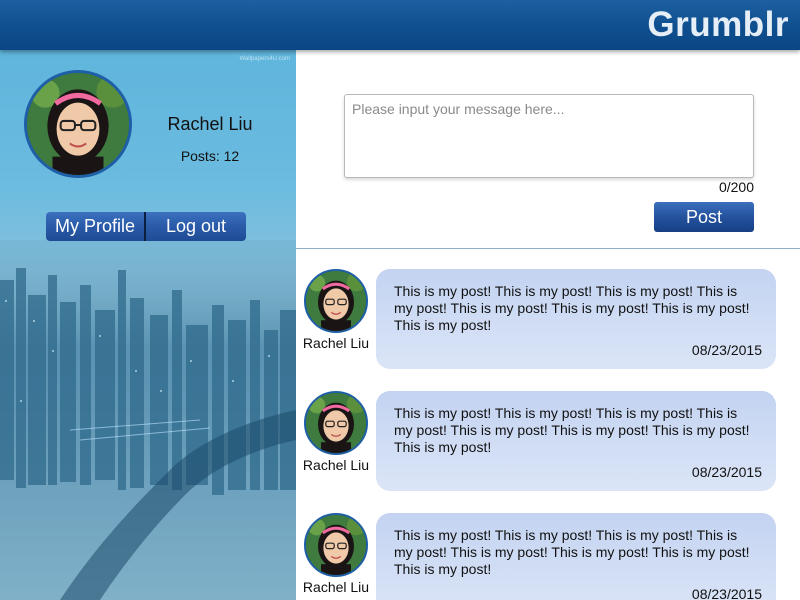 The image size is (800, 600). Describe the element at coordinates (264, 59) in the screenshot. I see `watermark: Wallpapers4U.com` at that location.